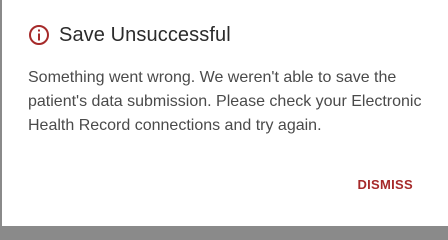  What do you see at coordinates (385, 184) in the screenshot?
I see `dismiss-button: DISMISS` at bounding box center [385, 184].